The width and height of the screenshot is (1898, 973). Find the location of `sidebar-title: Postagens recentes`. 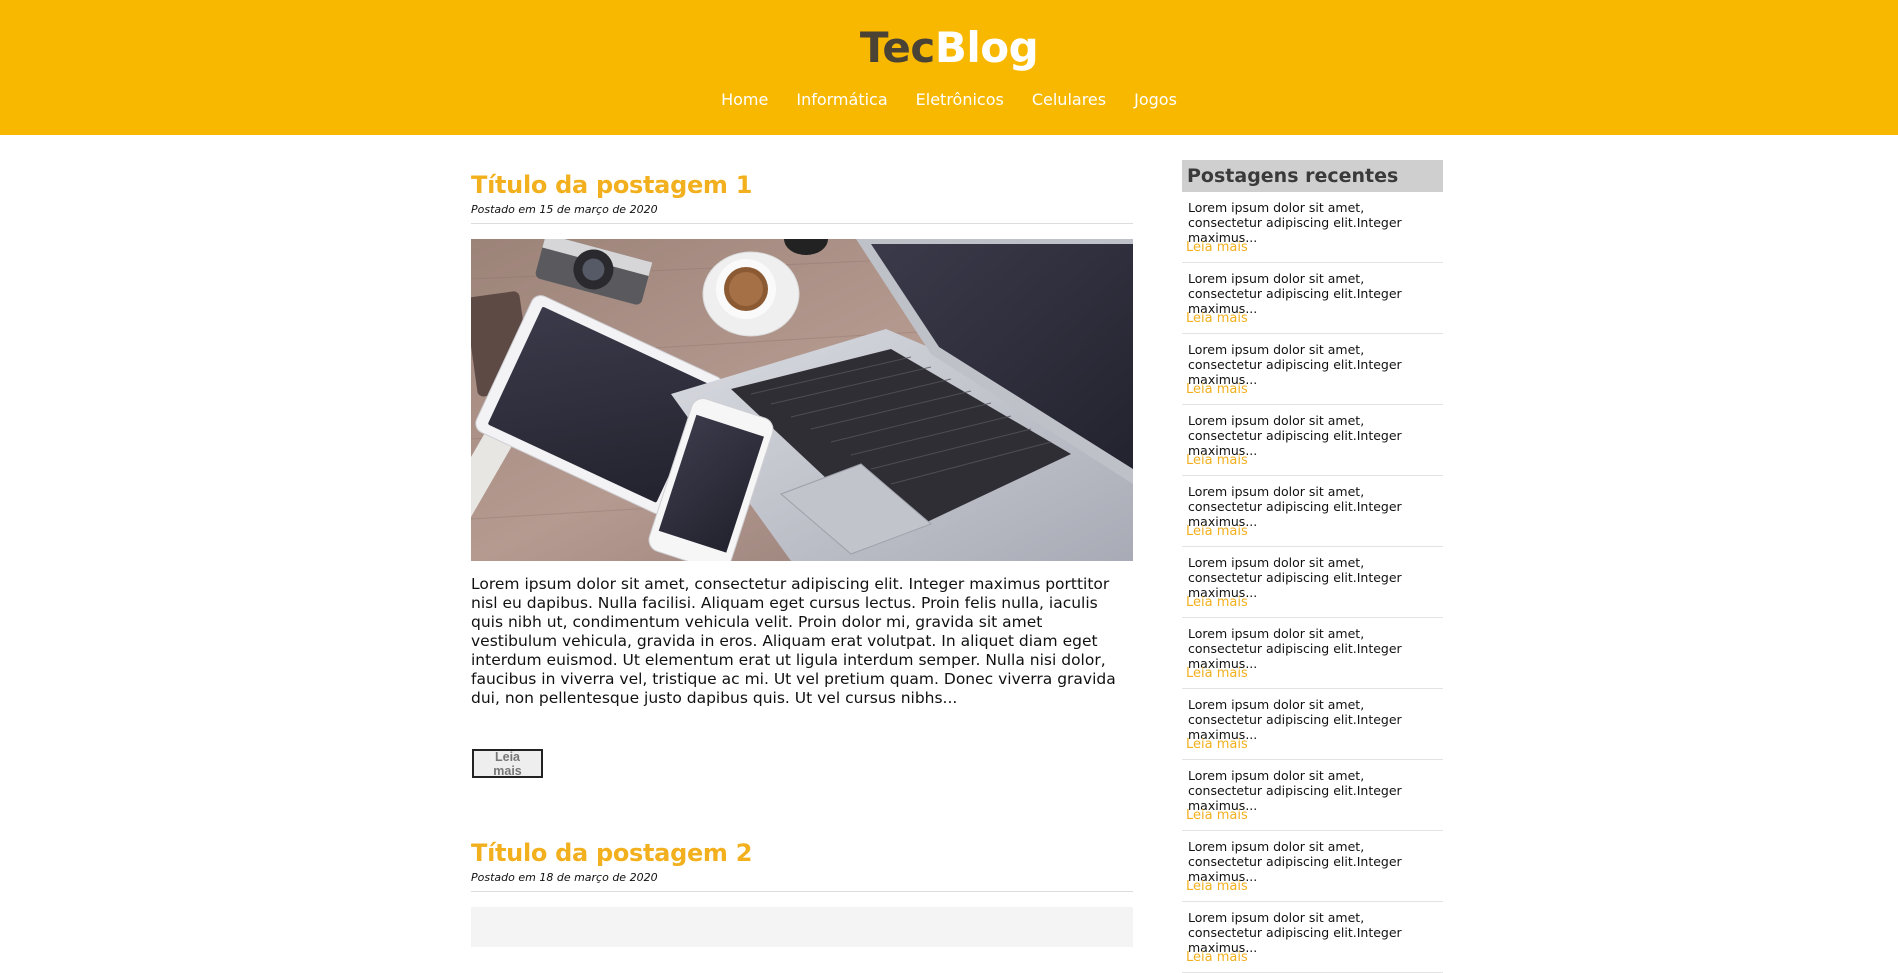

sidebar-title: Postagens recentes is located at coordinates (1312, 176).